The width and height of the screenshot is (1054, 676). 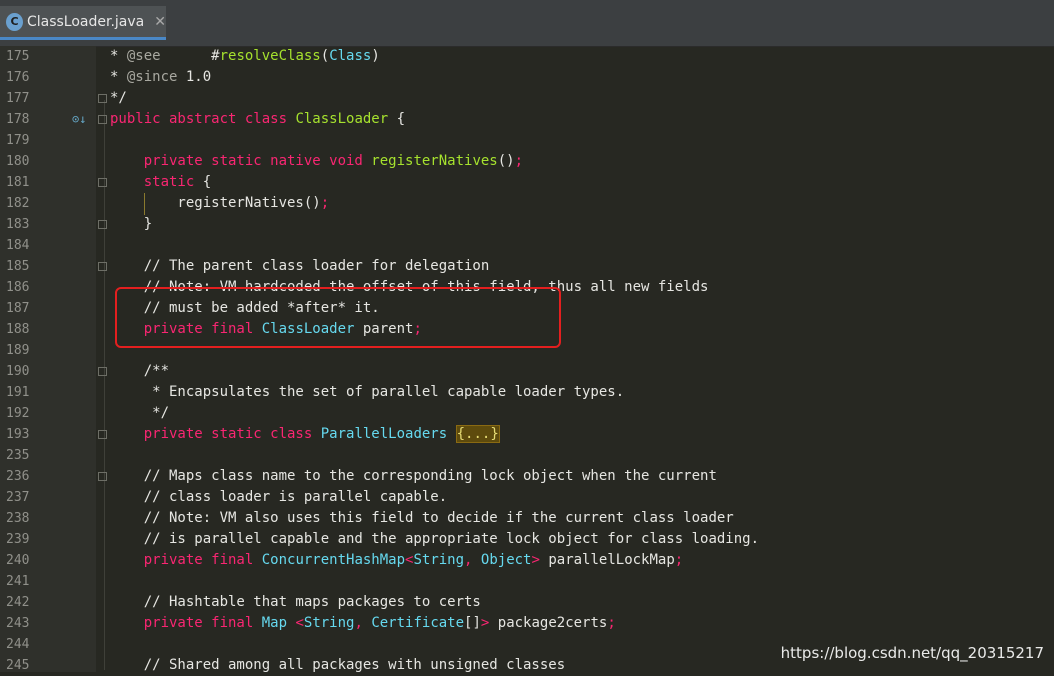 I want to click on code-text: * @see #resolveClass(Class), so click(x=245, y=56).